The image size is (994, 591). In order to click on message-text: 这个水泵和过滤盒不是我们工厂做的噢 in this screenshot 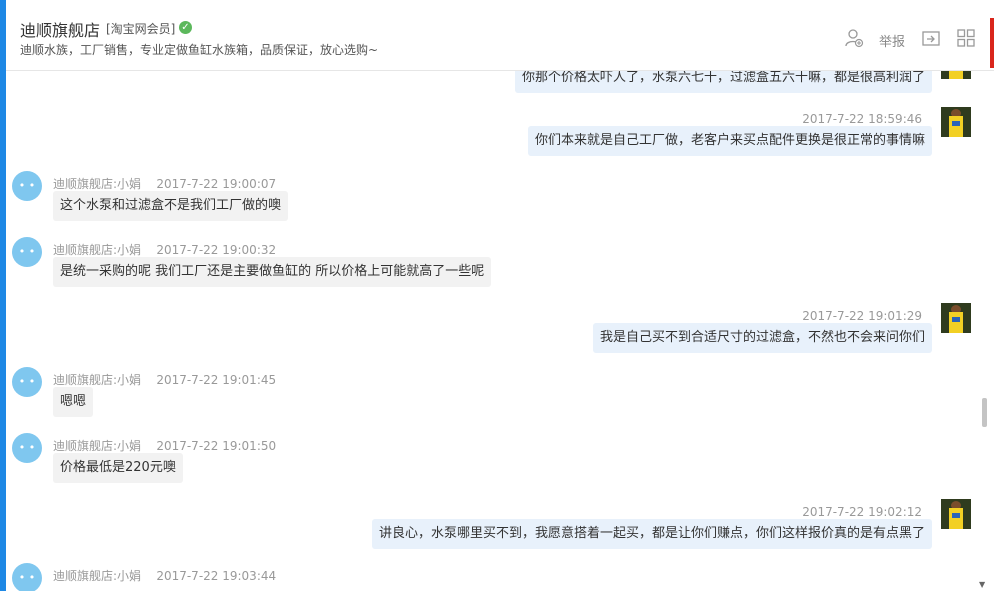, I will do `click(171, 206)`.